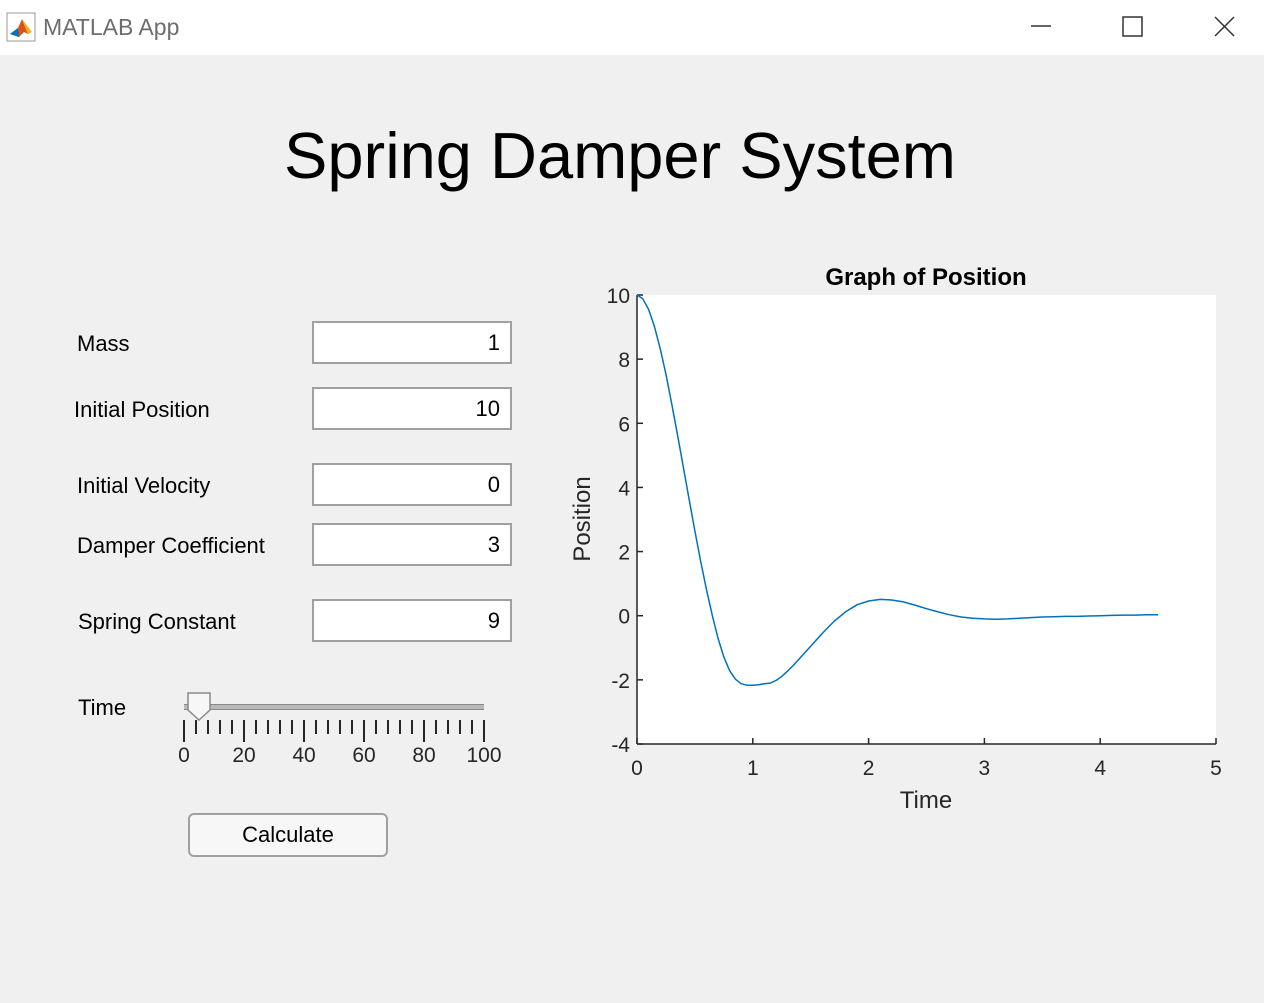 Image resolution: width=1264 pixels, height=1003 pixels. Describe the element at coordinates (334, 707) in the screenshot. I see `time-slider-track` at that location.